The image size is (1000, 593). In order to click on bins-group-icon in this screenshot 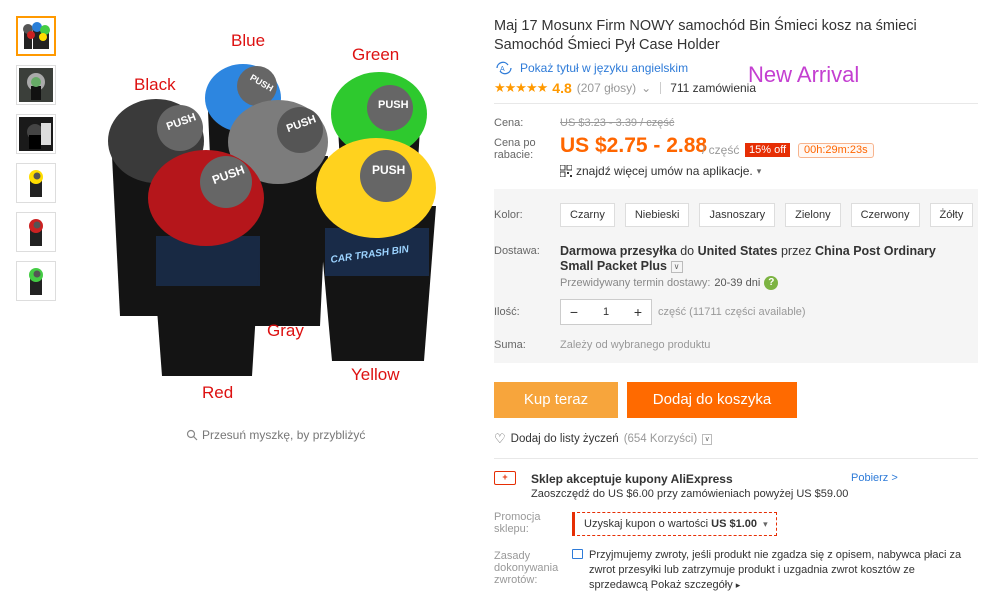, I will do `click(36, 35)`.